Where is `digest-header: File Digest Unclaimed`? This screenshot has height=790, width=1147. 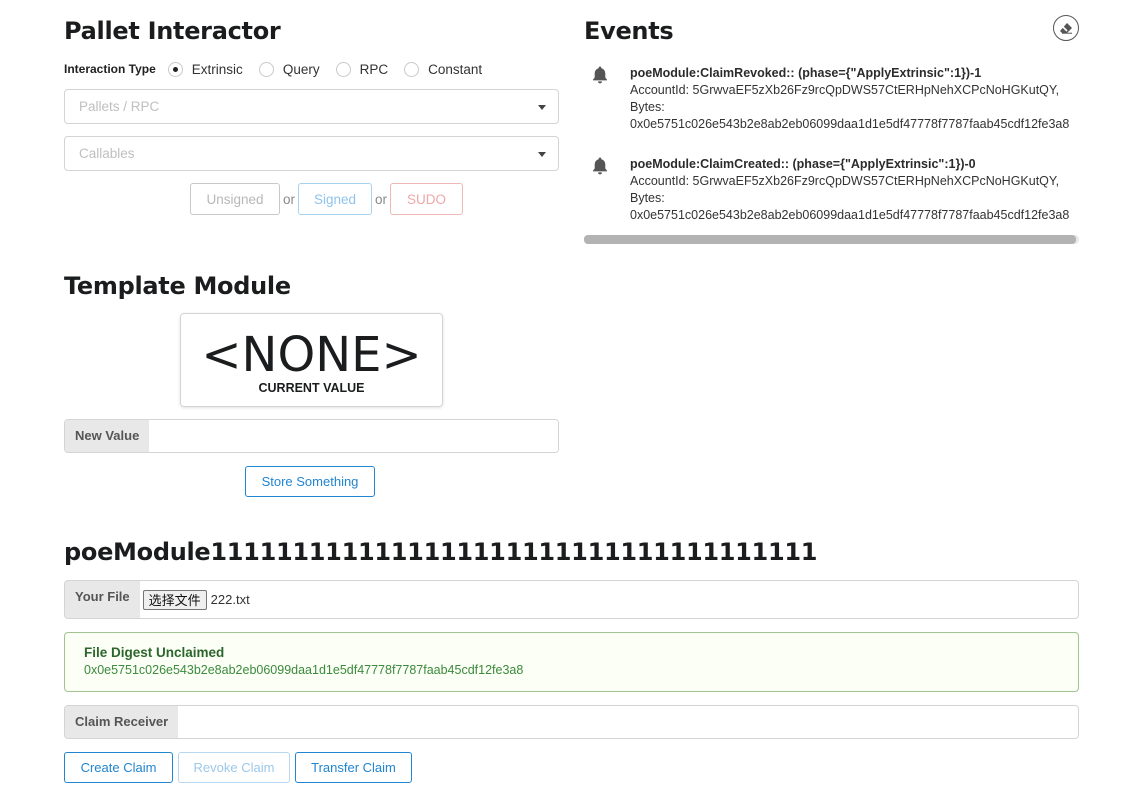 digest-header: File Digest Unclaimed is located at coordinates (154, 652).